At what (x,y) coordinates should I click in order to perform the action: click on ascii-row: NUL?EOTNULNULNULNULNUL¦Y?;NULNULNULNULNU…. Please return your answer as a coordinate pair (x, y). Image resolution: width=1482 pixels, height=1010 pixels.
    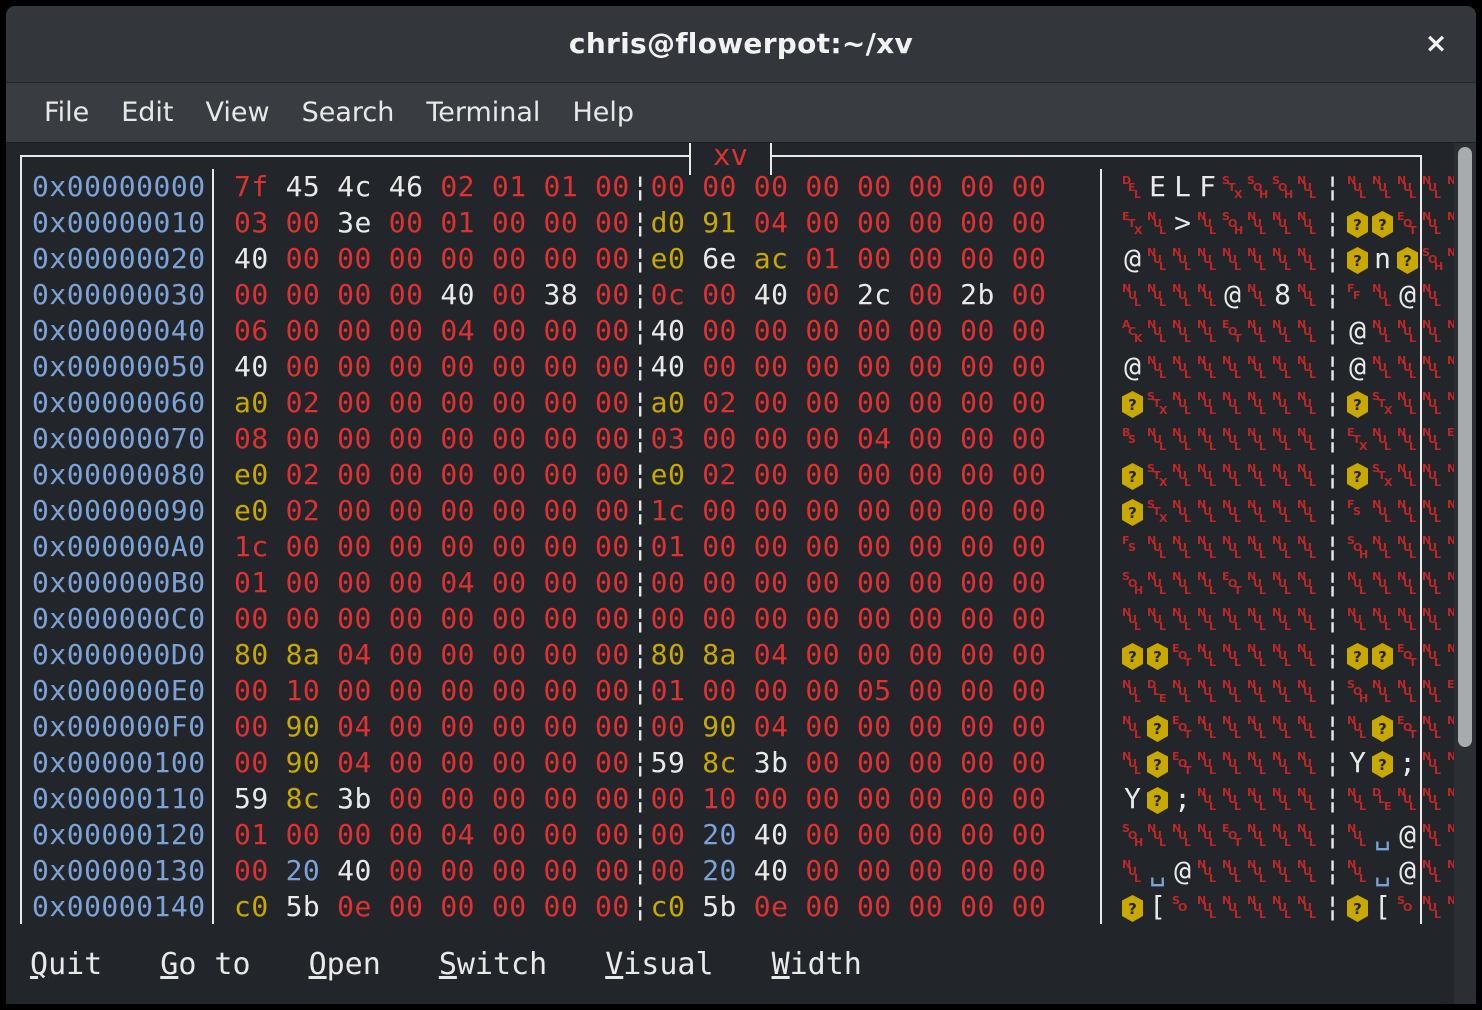
    Looking at the image, I should click on (1298, 763).